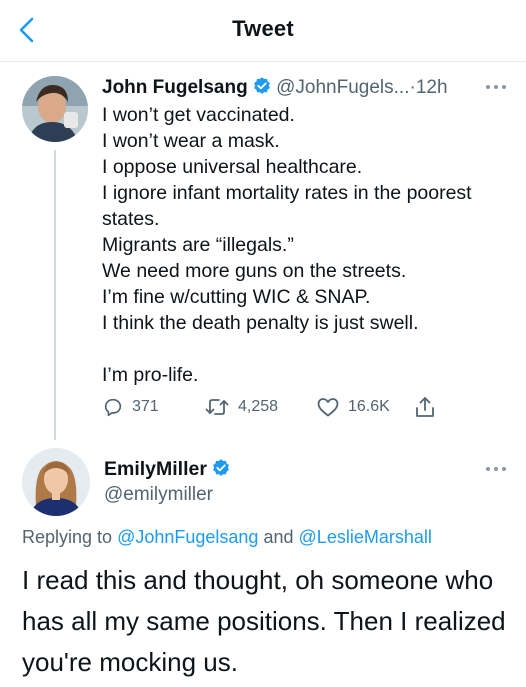 This screenshot has width=526, height=687. What do you see at coordinates (263, 28) in the screenshot?
I see `page-title: Tweet` at bounding box center [263, 28].